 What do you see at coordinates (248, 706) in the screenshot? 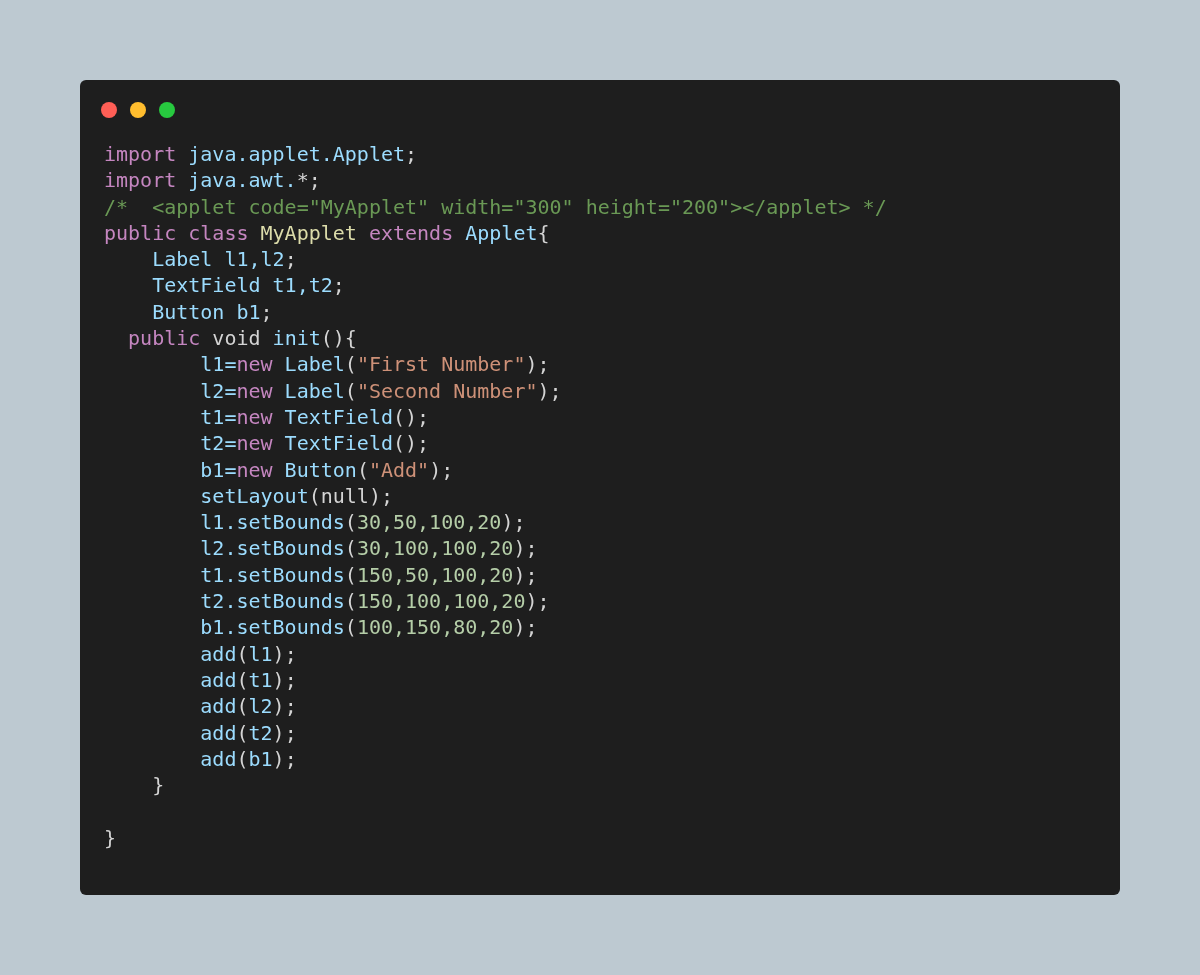
I see `code-line: add(l2);` at bounding box center [248, 706].